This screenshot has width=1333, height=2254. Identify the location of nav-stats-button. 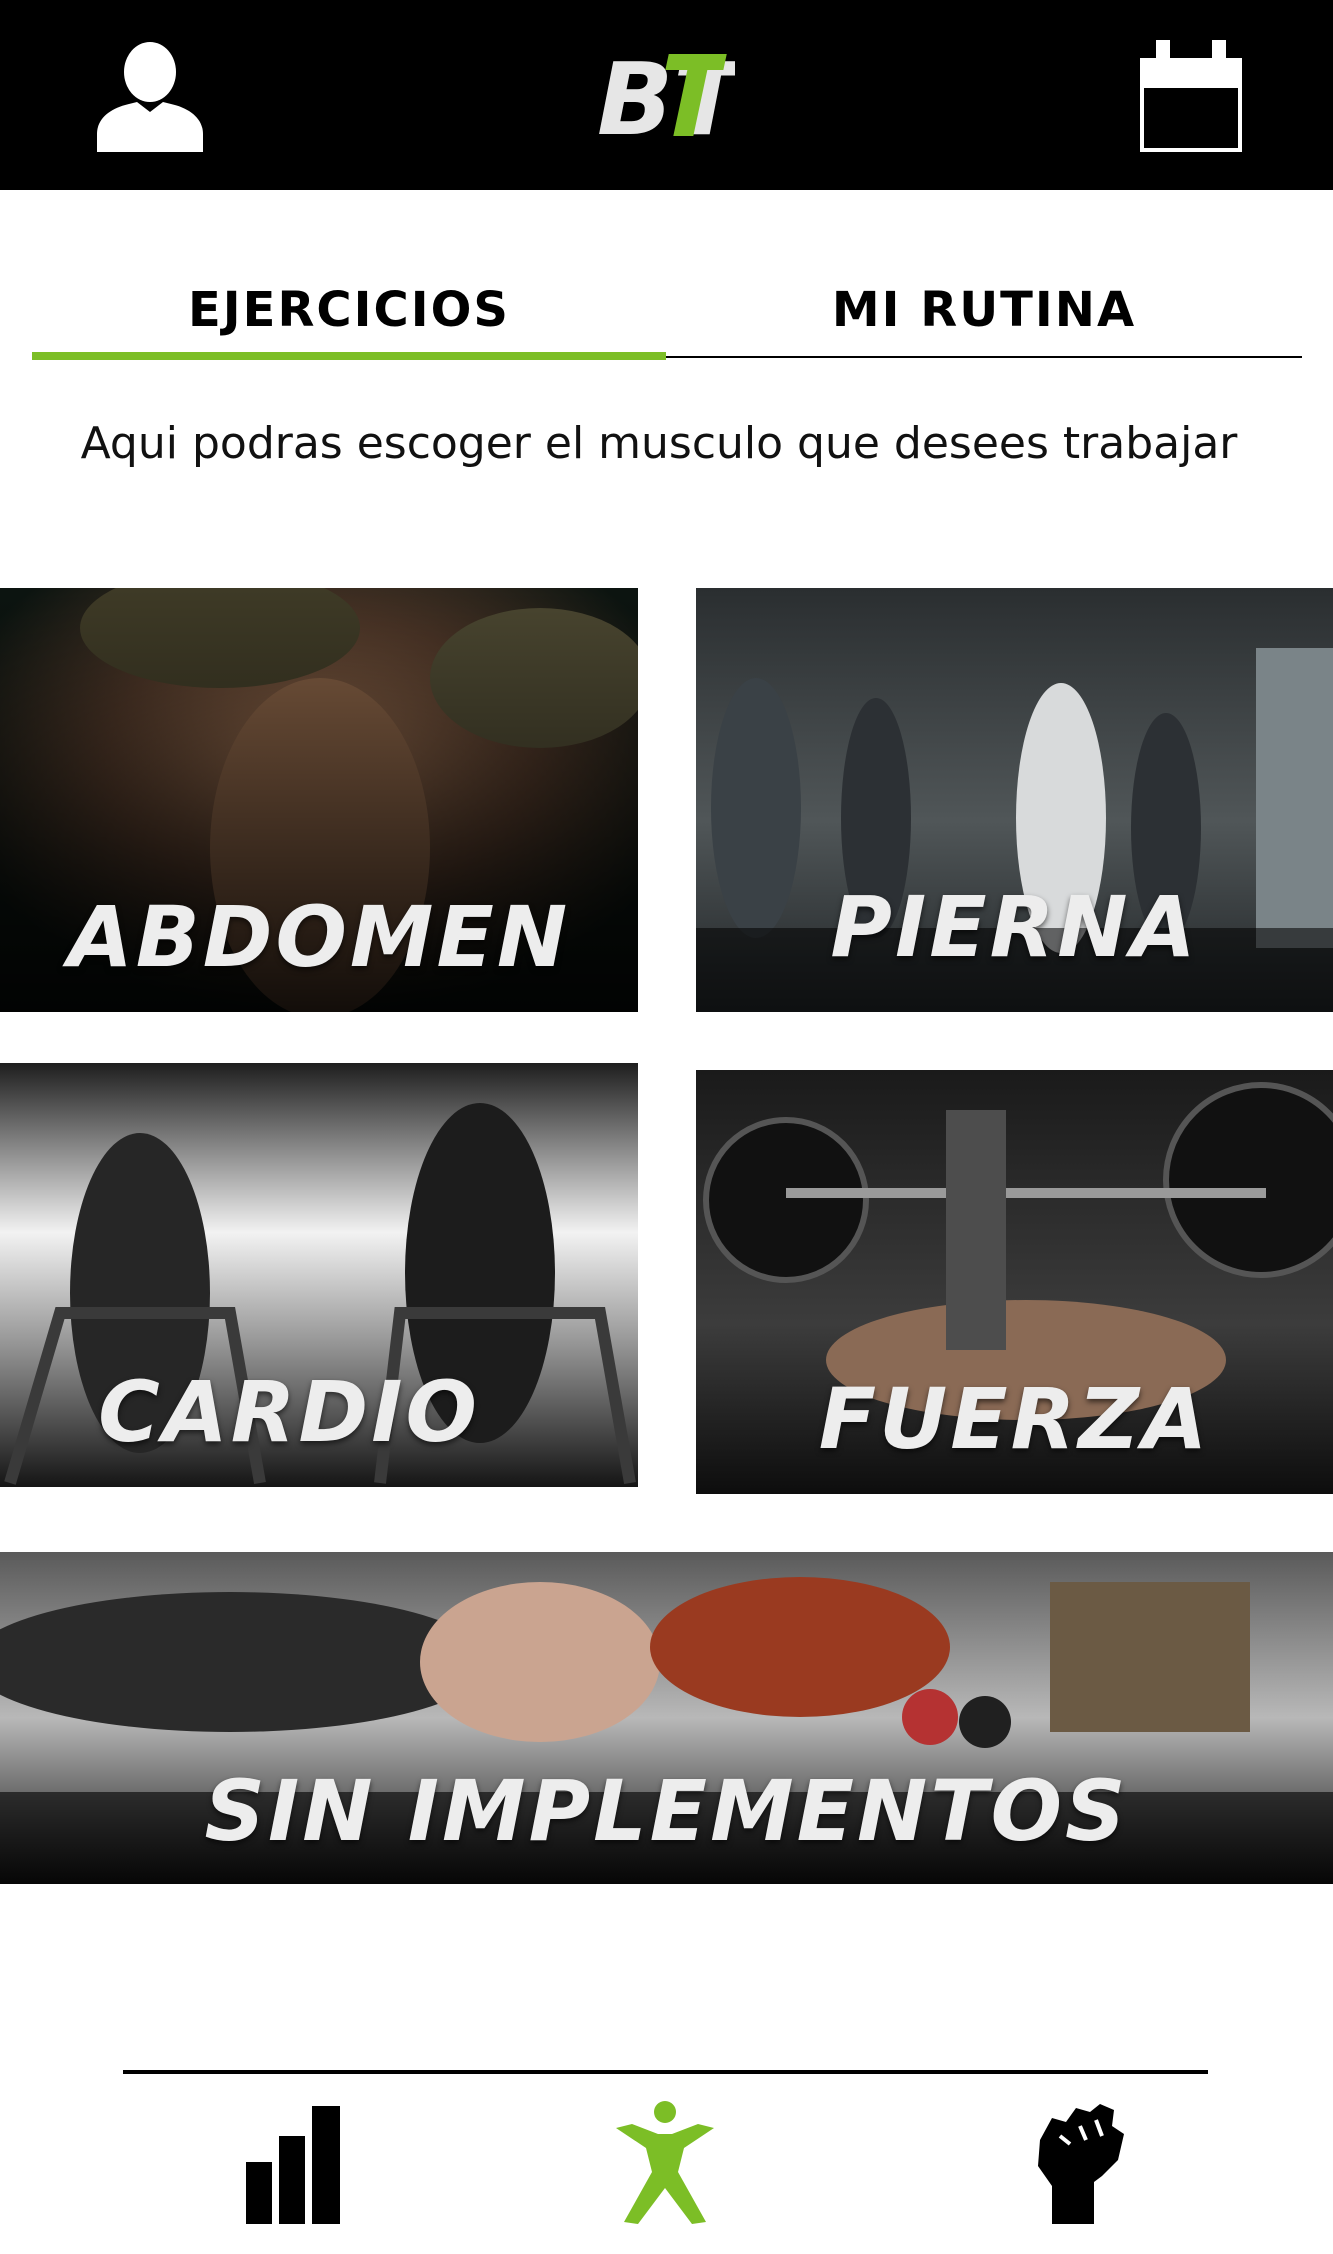
(292, 2164).